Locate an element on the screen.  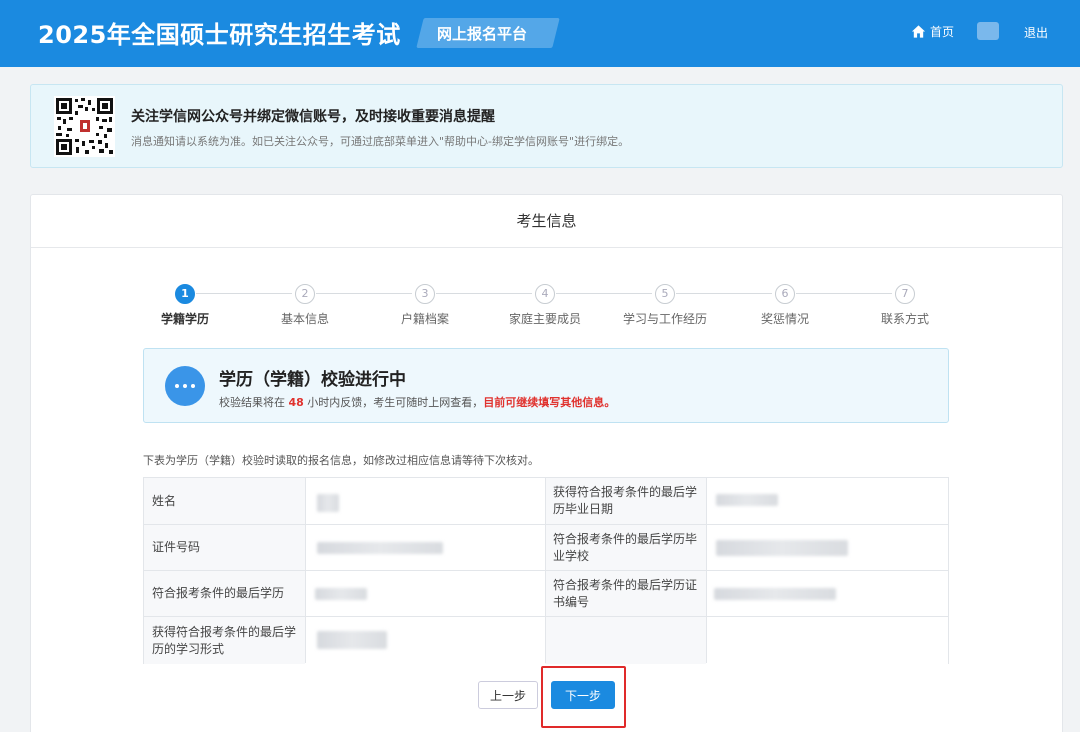
step-7-label: 联系方式 is located at coordinates (905, 319).